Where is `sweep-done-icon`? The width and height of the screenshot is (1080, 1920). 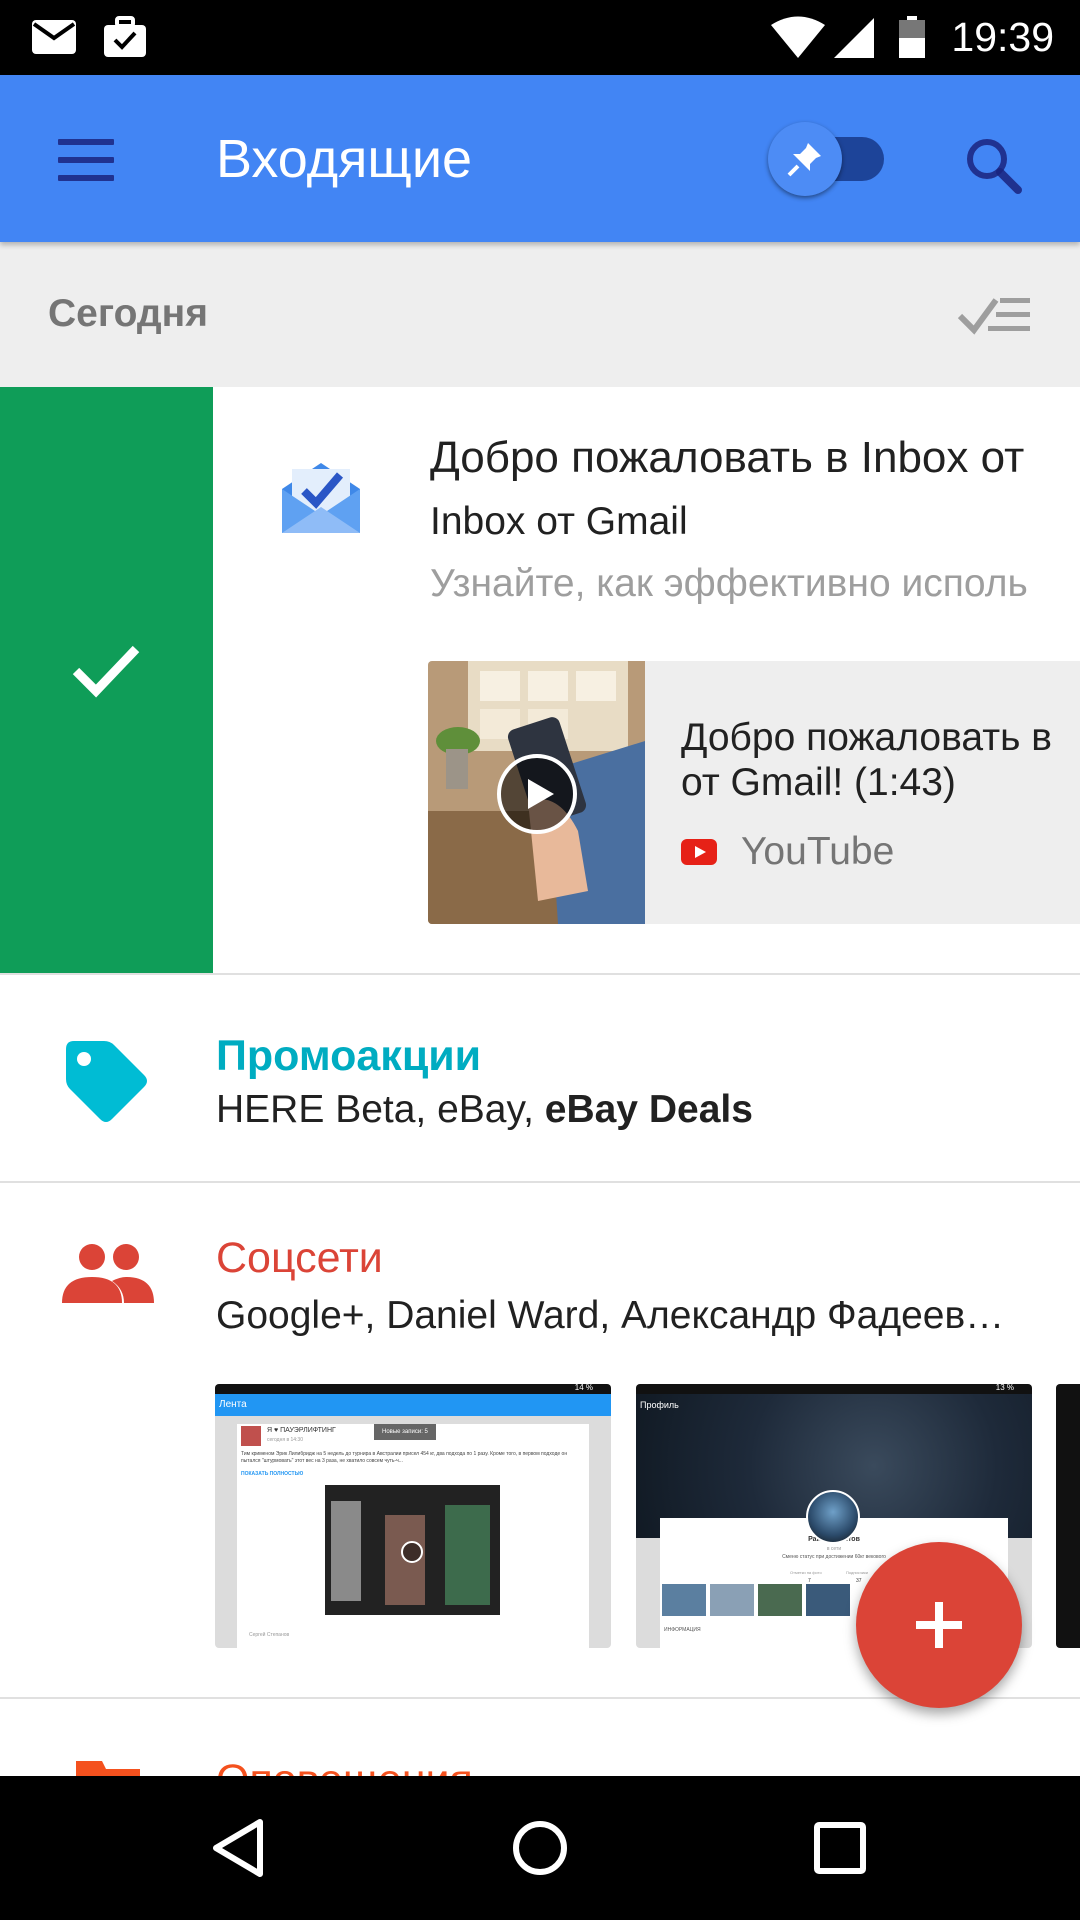 sweep-done-icon is located at coordinates (993, 316).